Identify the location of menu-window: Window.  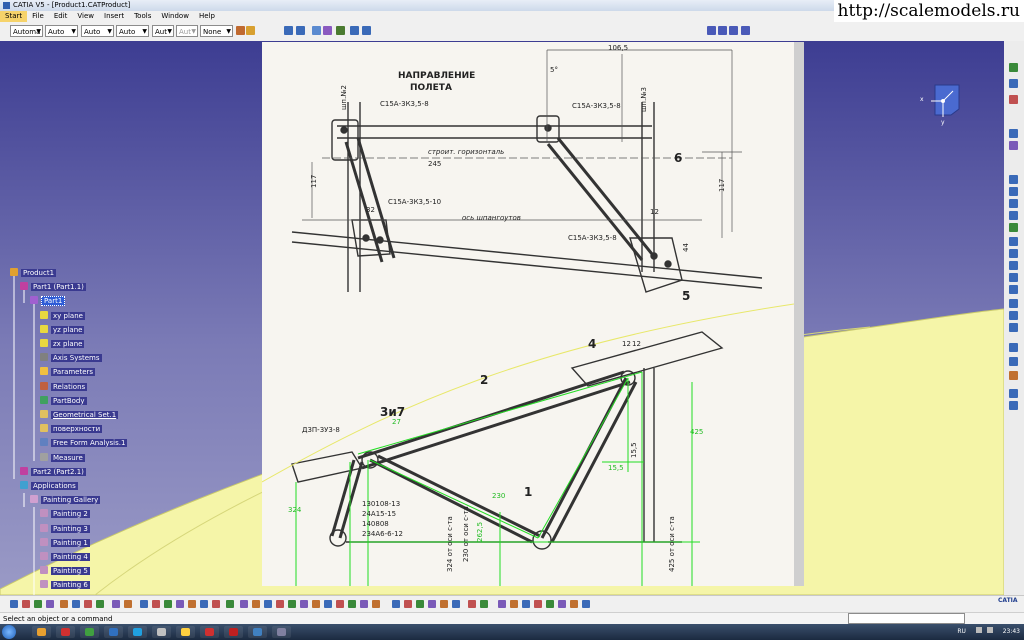
(175, 16).